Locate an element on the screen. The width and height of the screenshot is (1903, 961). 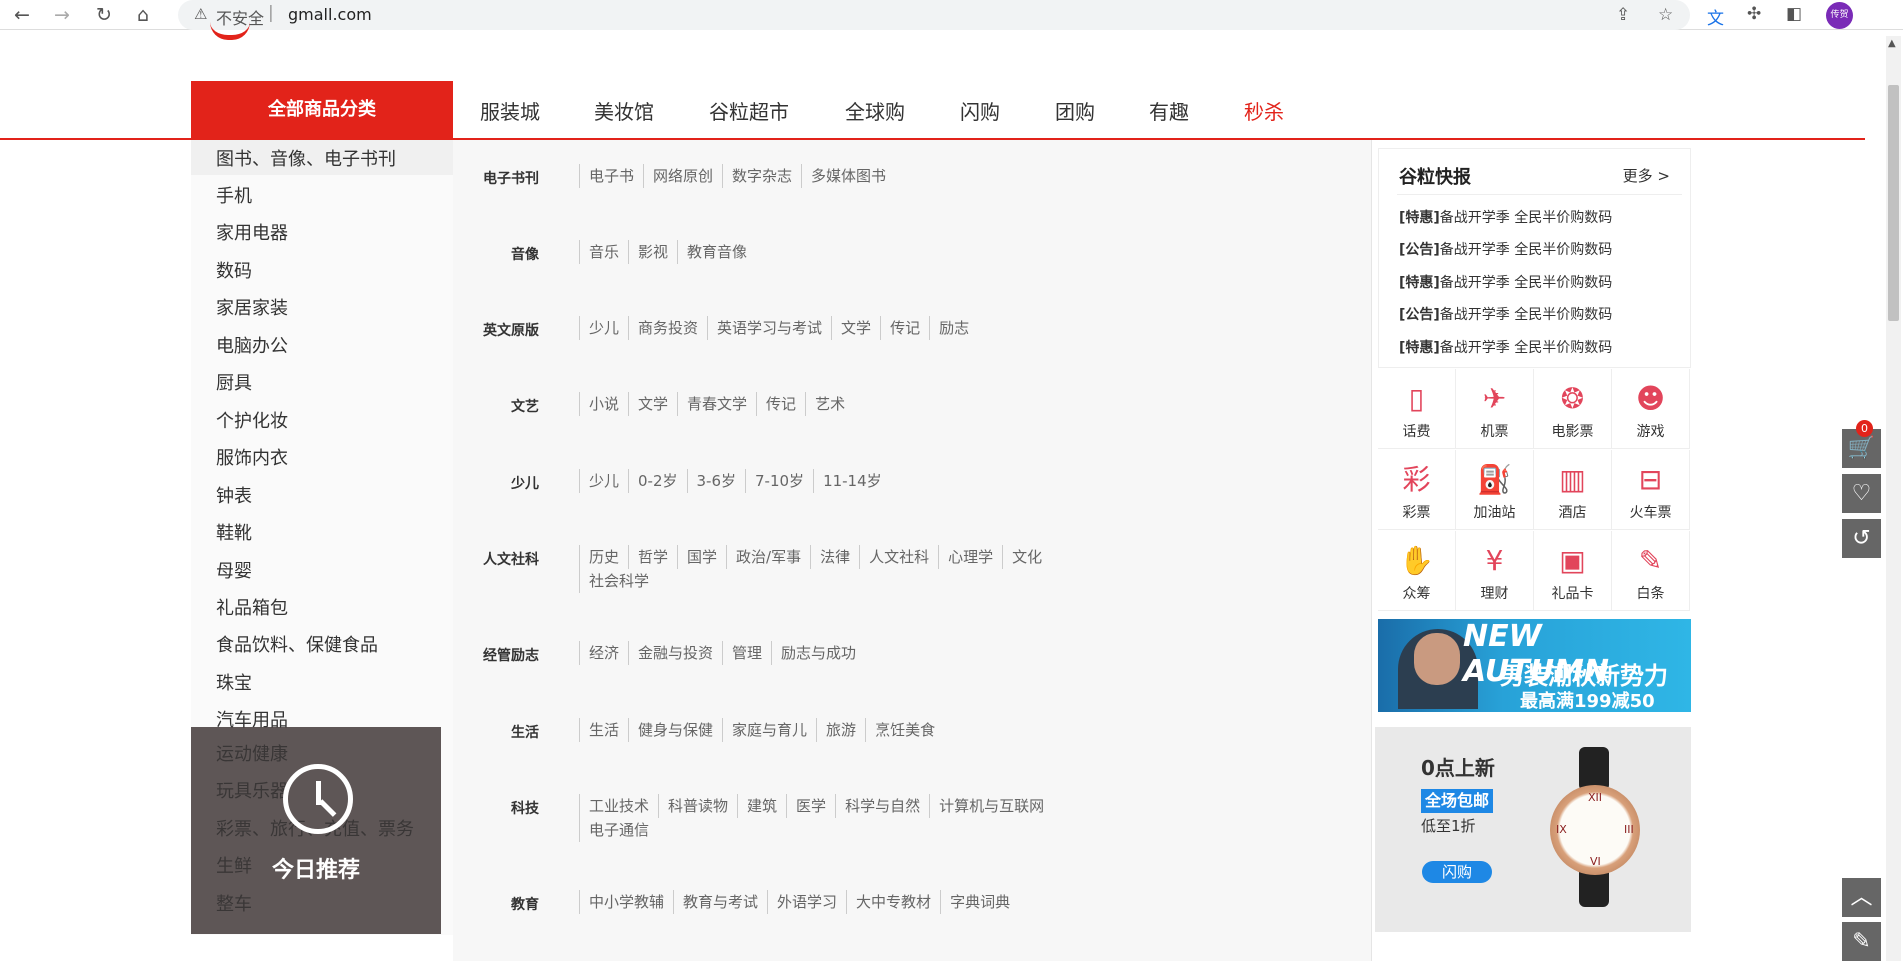
category-item: 家居家装 is located at coordinates (252, 307).